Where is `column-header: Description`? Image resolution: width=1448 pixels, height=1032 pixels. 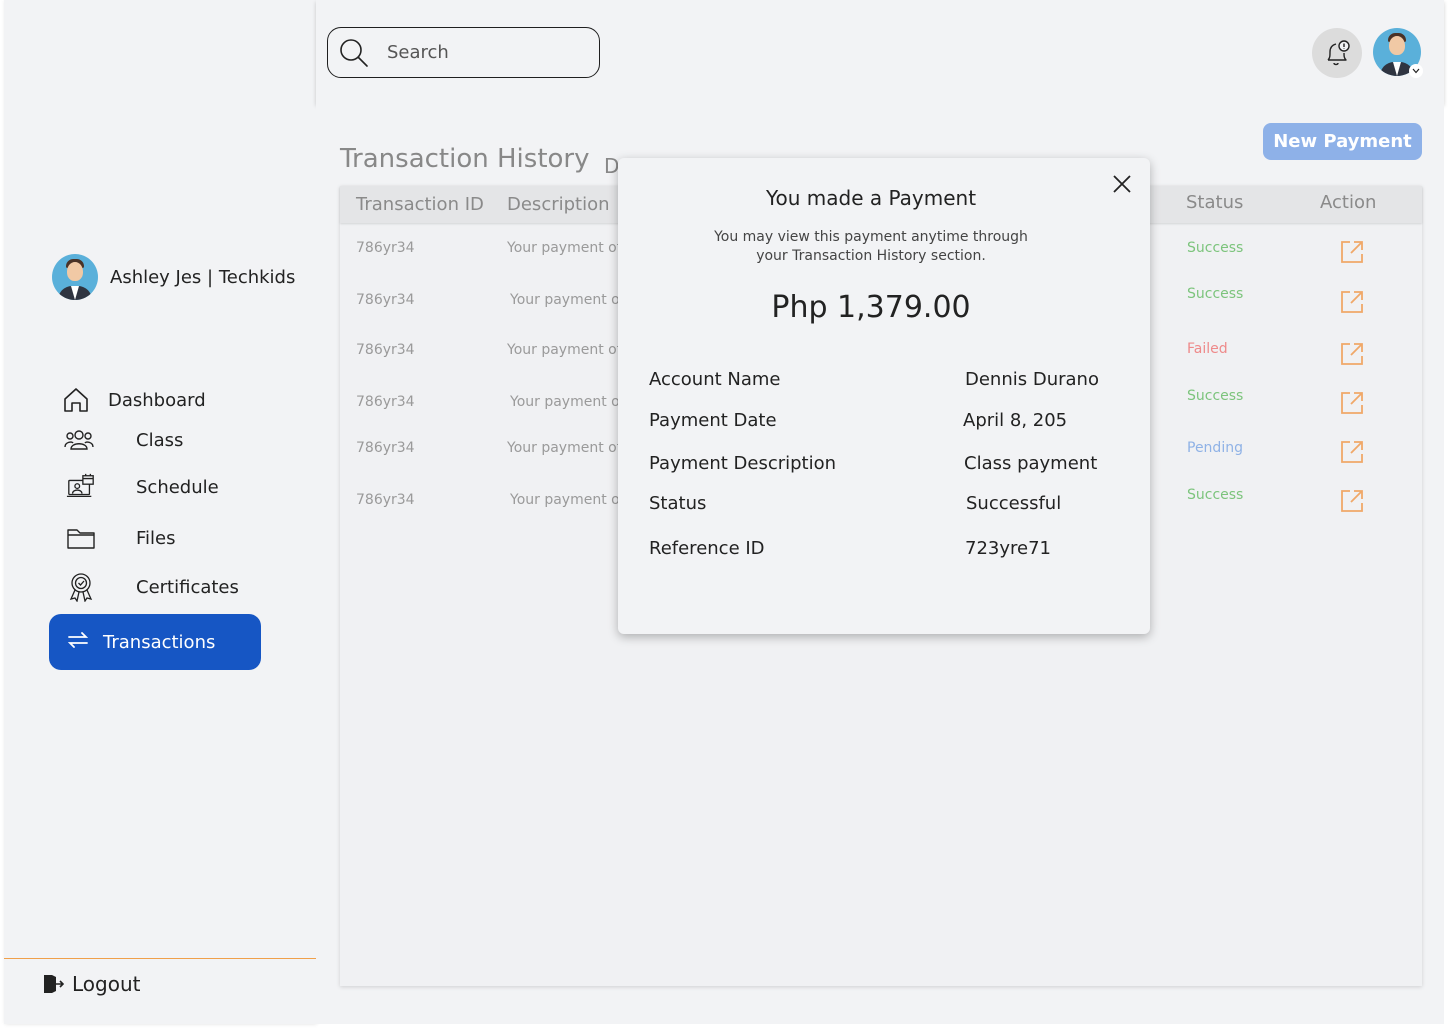 column-header: Description is located at coordinates (558, 204).